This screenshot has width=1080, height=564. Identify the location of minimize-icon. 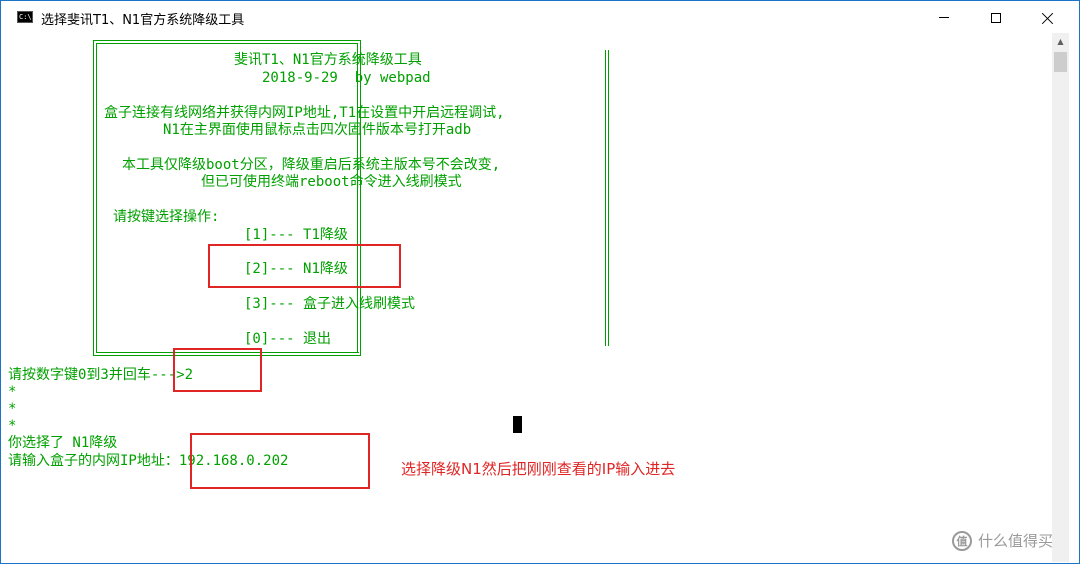
(944, 17).